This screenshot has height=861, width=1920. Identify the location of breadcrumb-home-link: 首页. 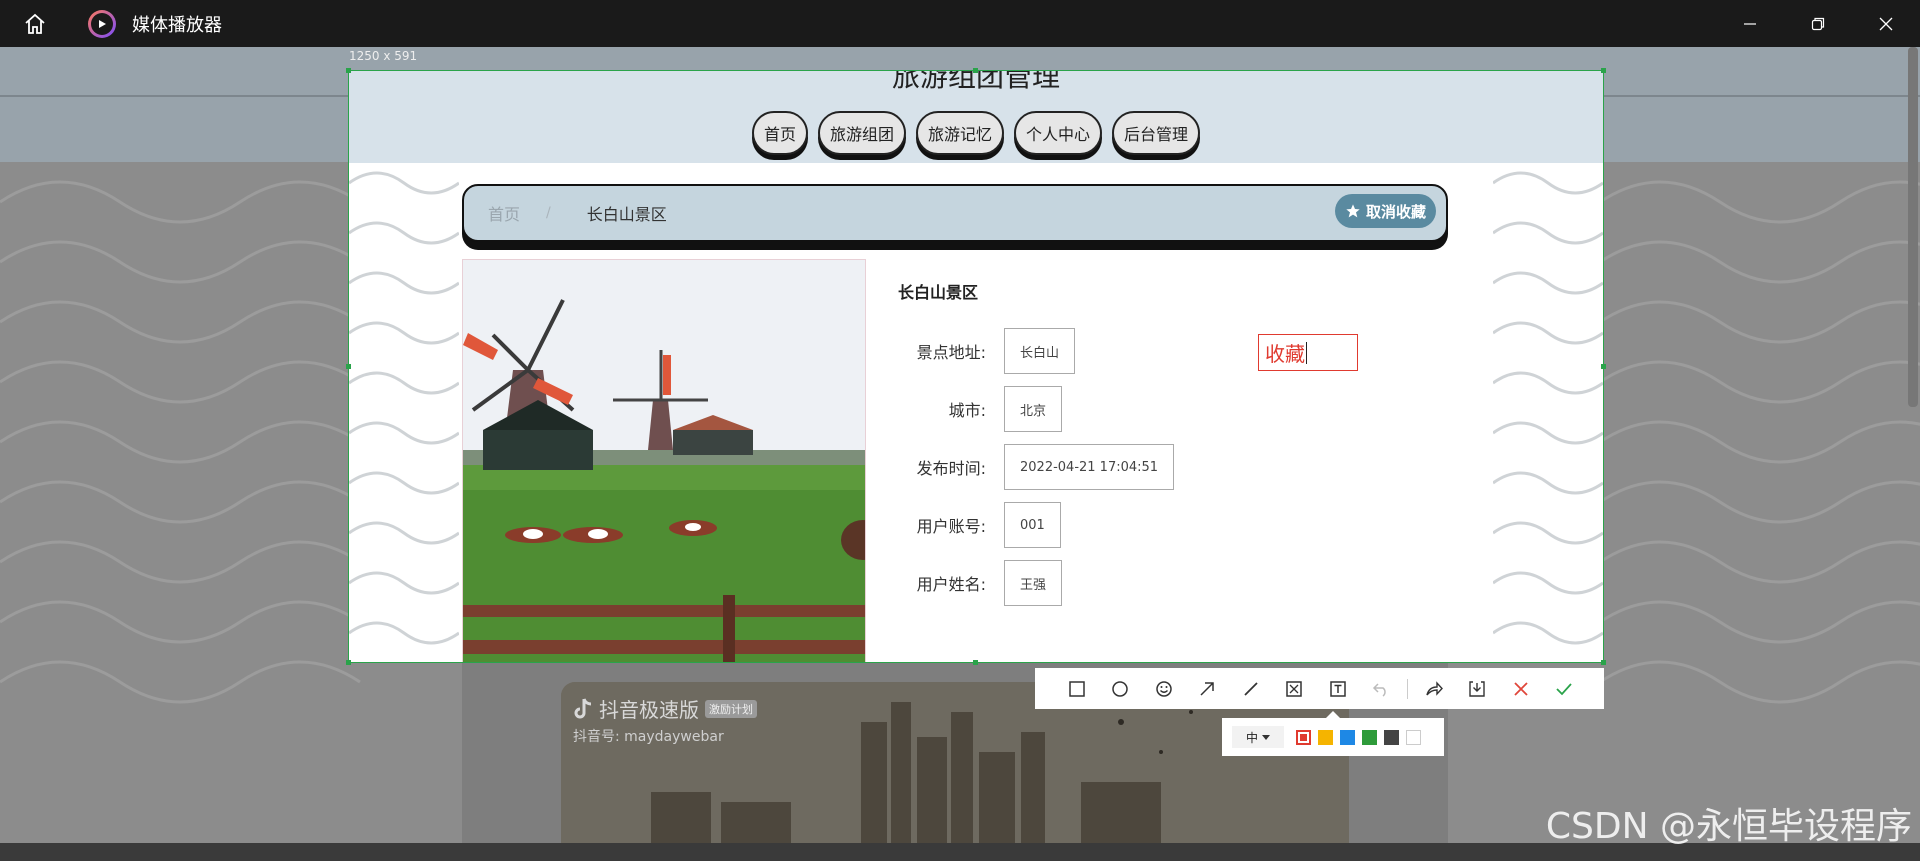
(504, 213).